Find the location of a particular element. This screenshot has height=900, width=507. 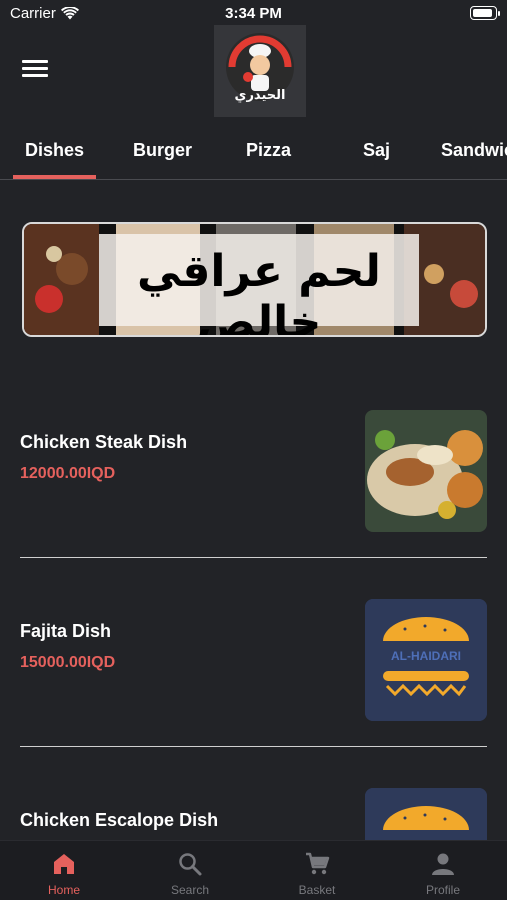

item-name: Chicken Escalope Dish is located at coordinates (119, 820).